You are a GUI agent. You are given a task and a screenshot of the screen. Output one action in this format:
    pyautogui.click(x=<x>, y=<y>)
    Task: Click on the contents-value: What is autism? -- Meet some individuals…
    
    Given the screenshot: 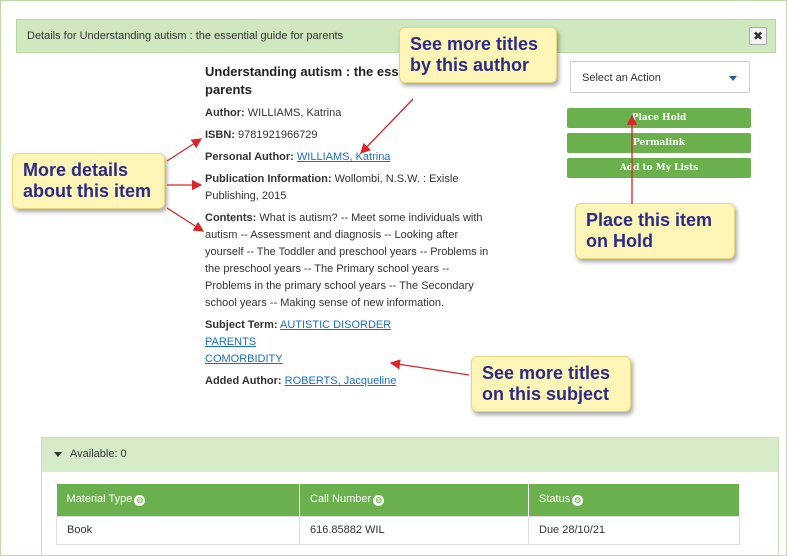 What is the action you would take?
    pyautogui.click(x=347, y=260)
    